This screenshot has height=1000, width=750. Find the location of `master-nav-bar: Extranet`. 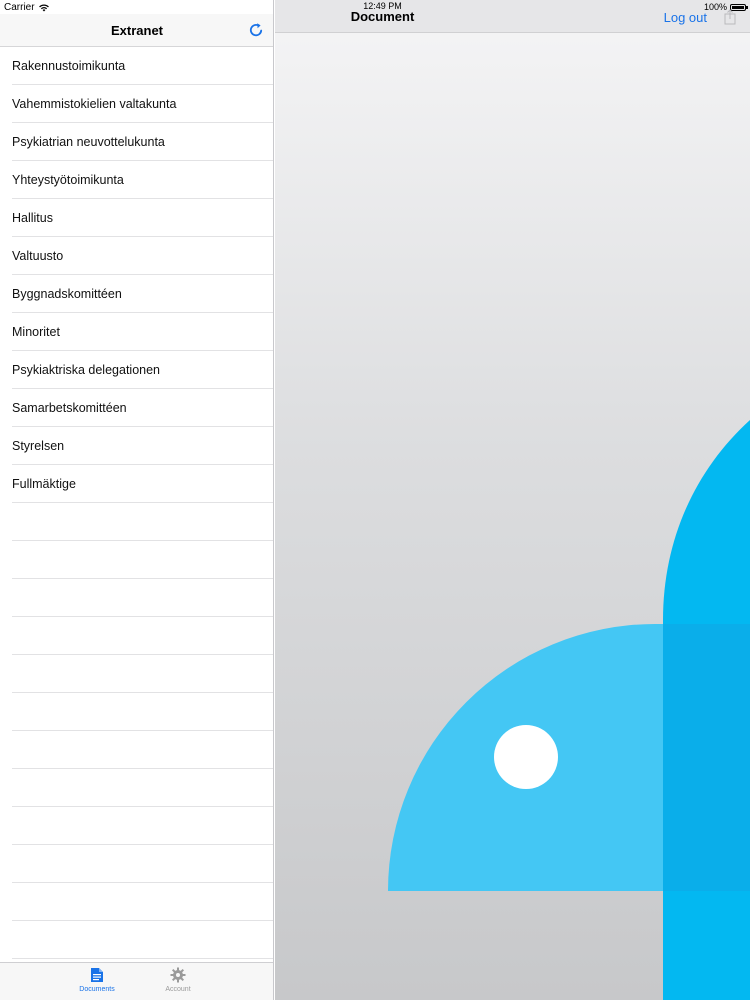

master-nav-bar: Extranet is located at coordinates (136, 30).